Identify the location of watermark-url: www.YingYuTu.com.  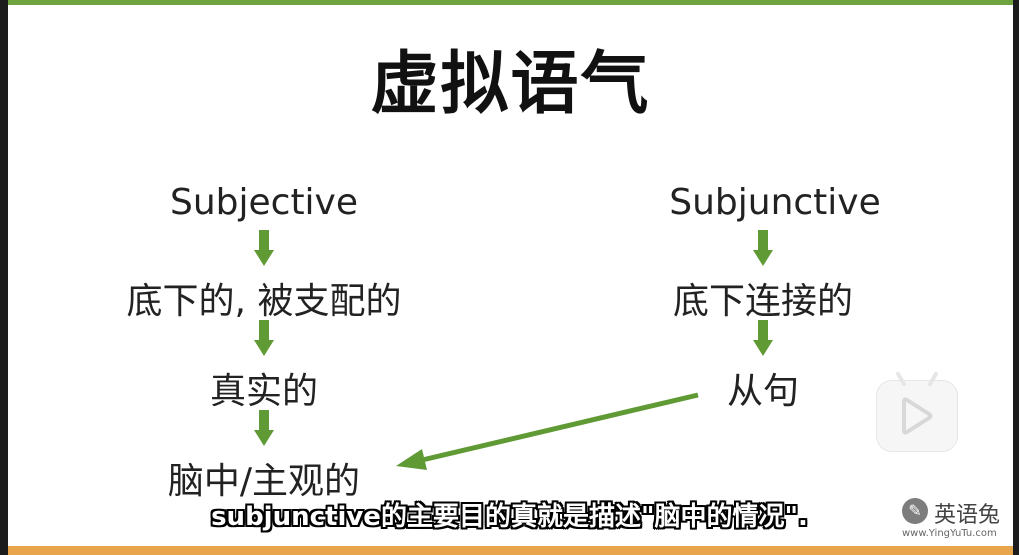
(949, 533).